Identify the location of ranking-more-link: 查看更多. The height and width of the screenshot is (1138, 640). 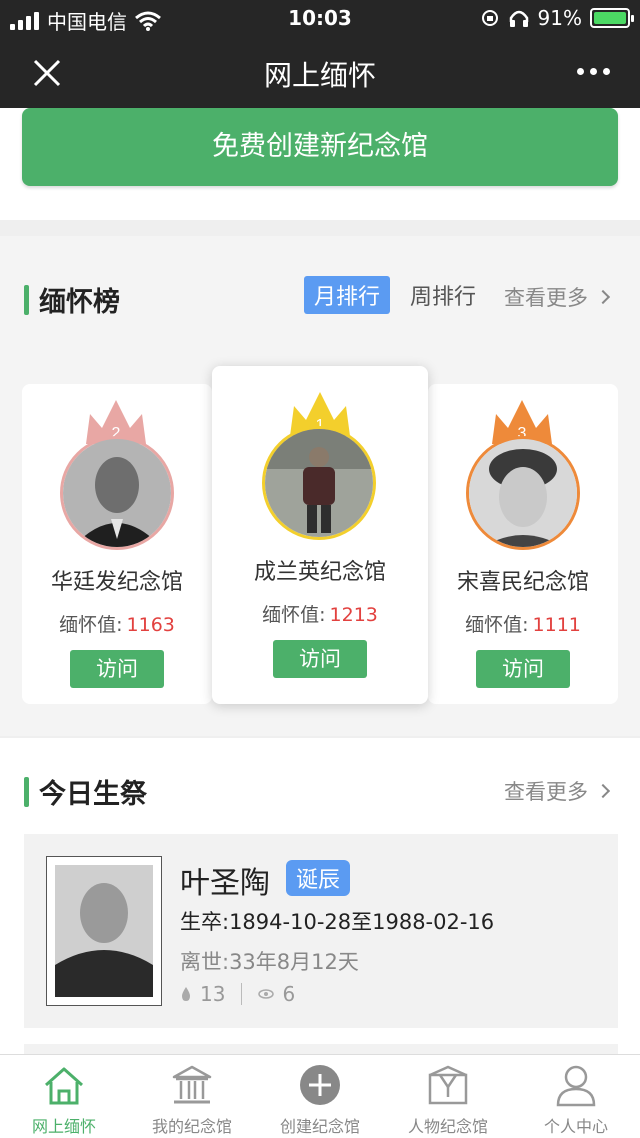
(557, 297).